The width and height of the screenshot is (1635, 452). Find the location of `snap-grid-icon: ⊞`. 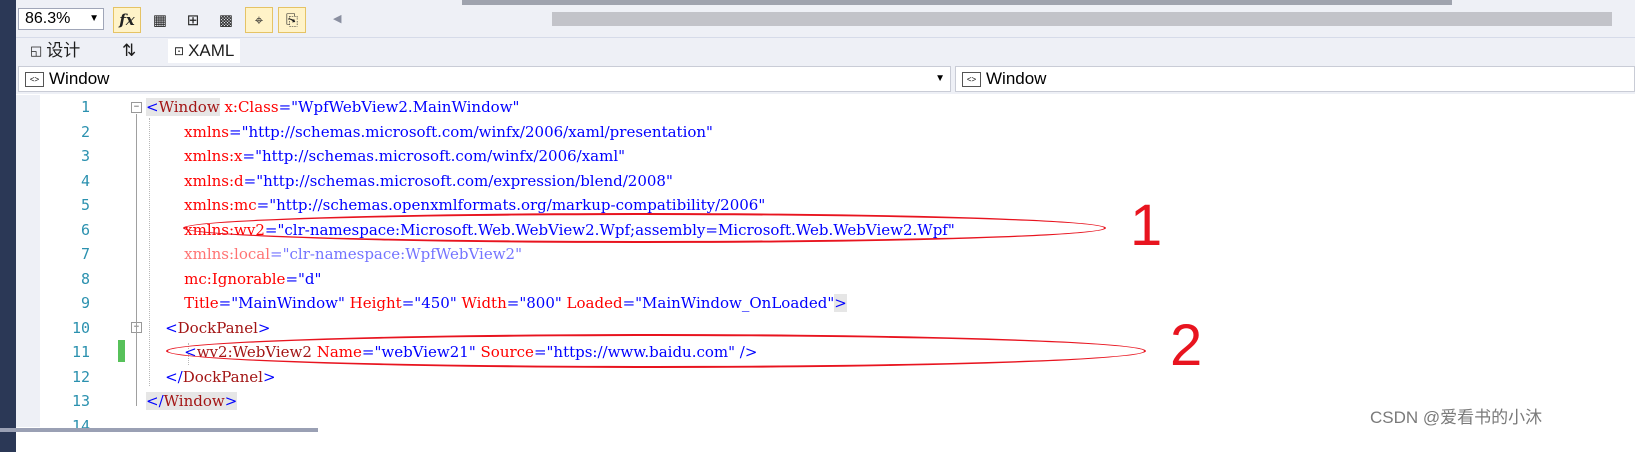

snap-grid-icon: ⊞ is located at coordinates (193, 20).